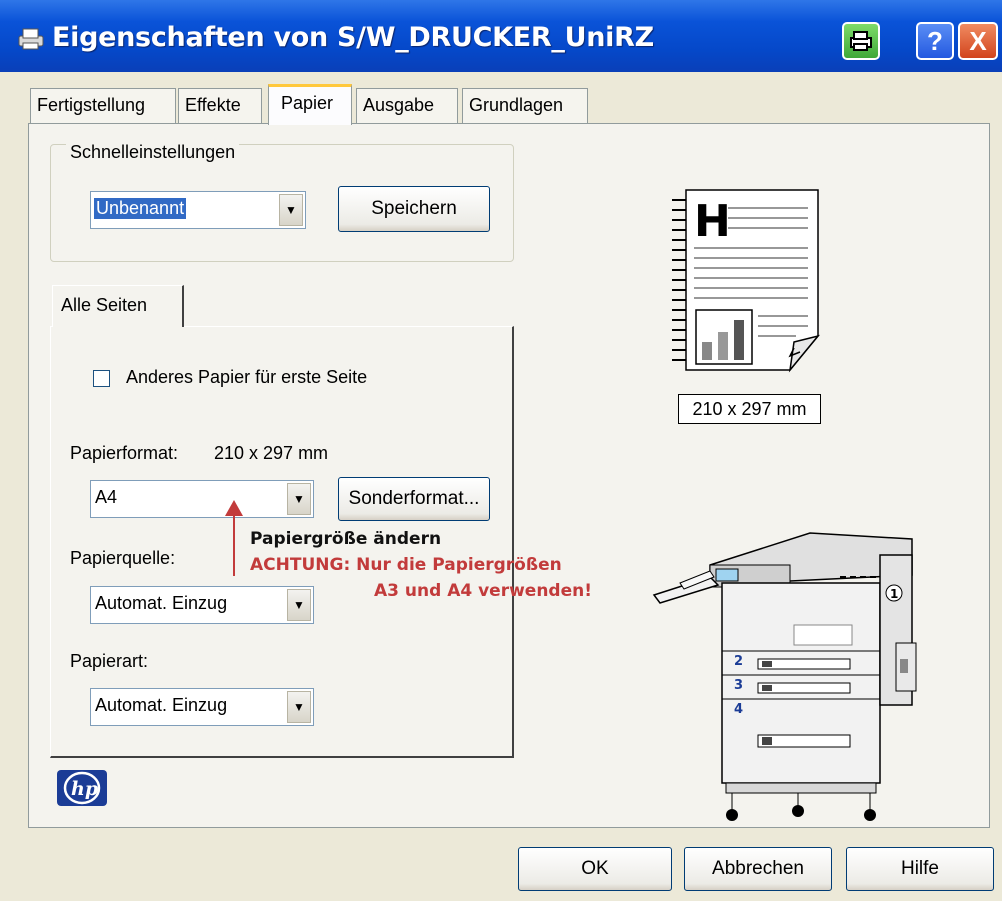 The image size is (1002, 901). What do you see at coordinates (407, 105) in the screenshot?
I see `tab-ausgabe: Ausgabe` at bounding box center [407, 105].